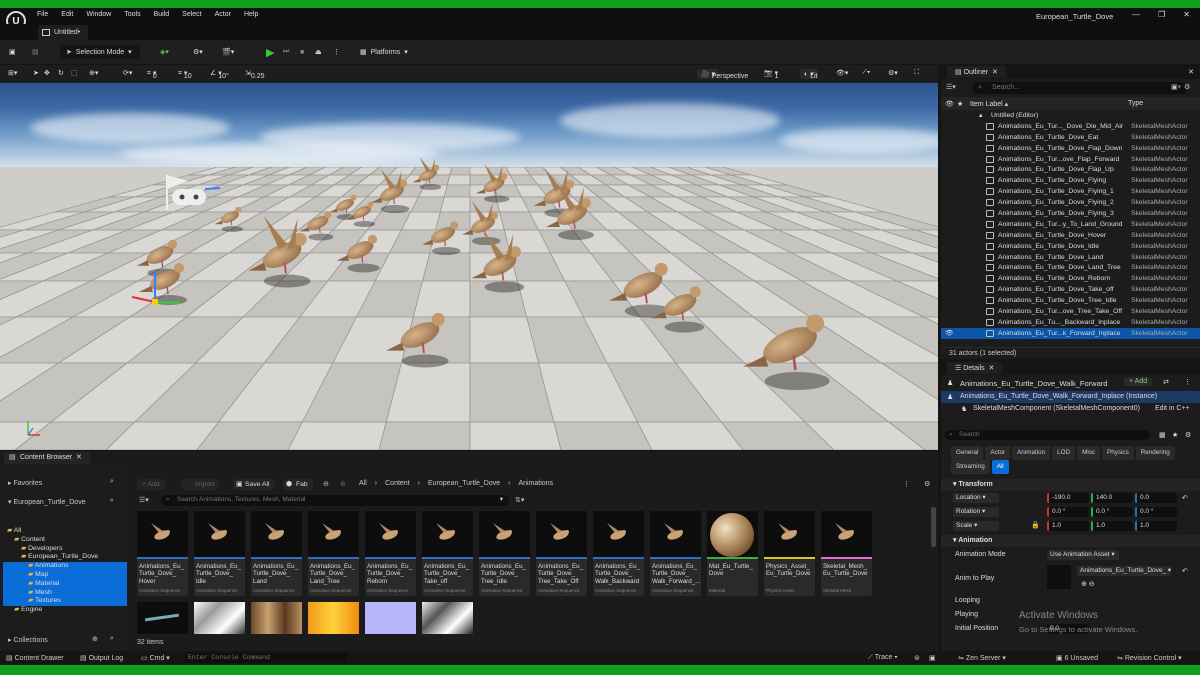  What do you see at coordinates (1135, 103) in the screenshot?
I see `type-header: Type` at bounding box center [1135, 103].